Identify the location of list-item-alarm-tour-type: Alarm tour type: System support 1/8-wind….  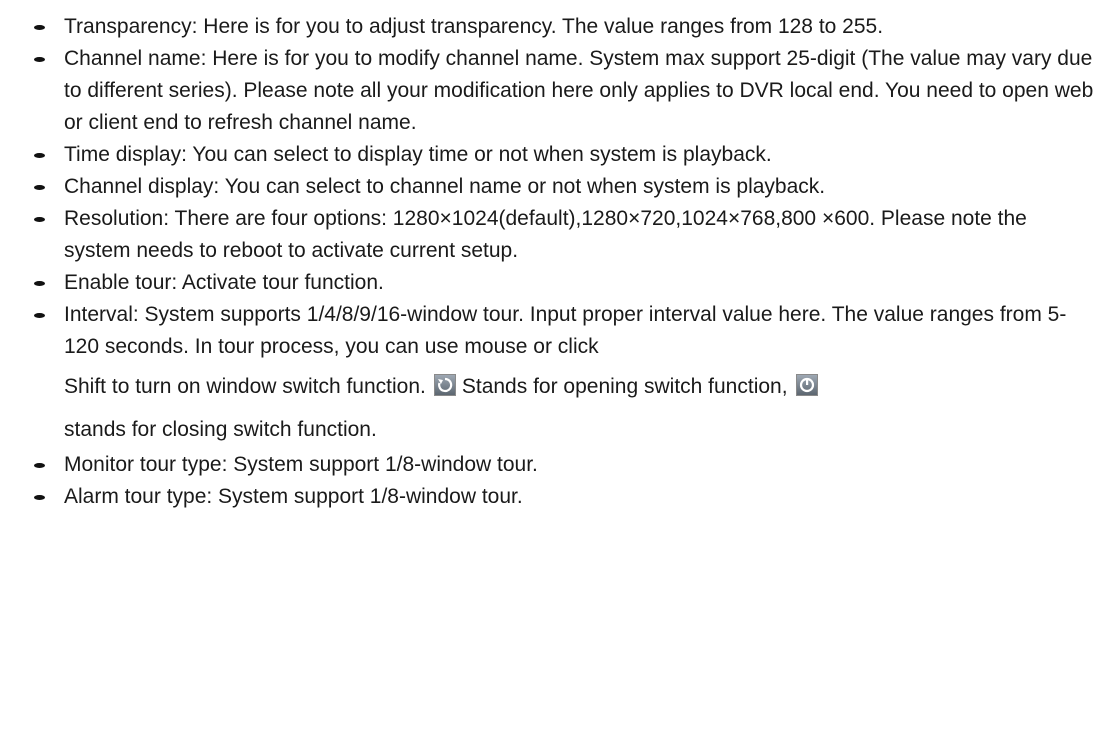
(552, 497).